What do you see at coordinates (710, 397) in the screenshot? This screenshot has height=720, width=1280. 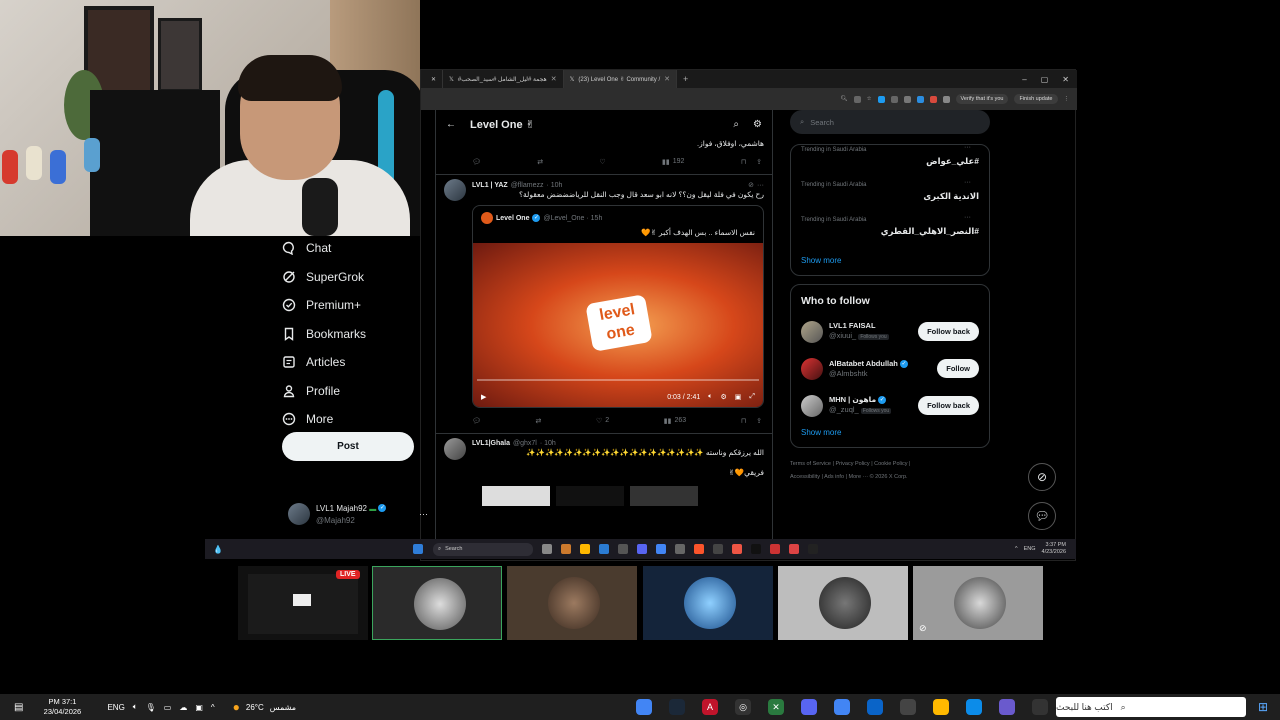 I see `volume-icon: 🔈︎` at bounding box center [710, 397].